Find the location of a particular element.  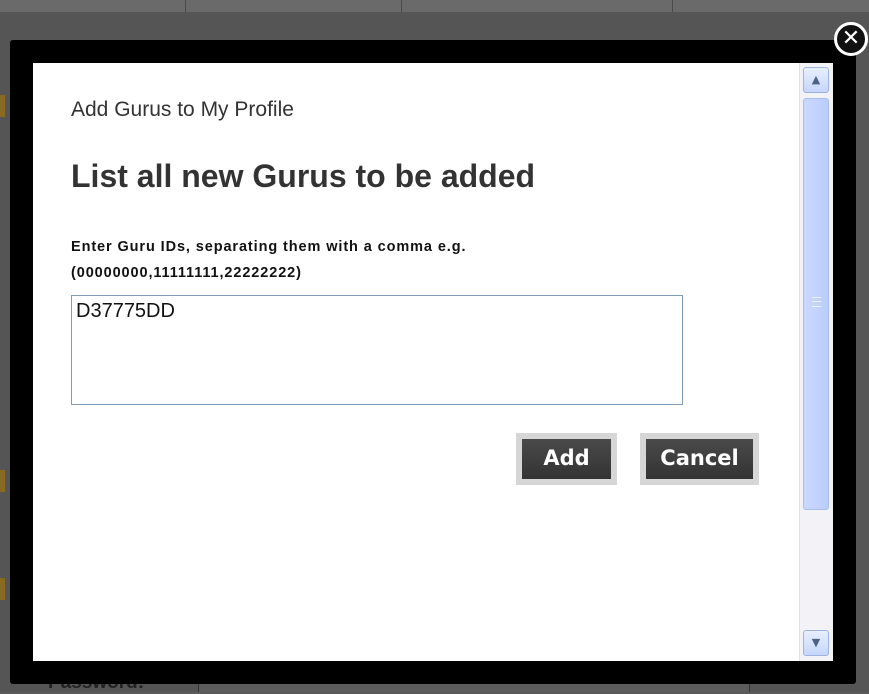

grip-icon is located at coordinates (816, 302).